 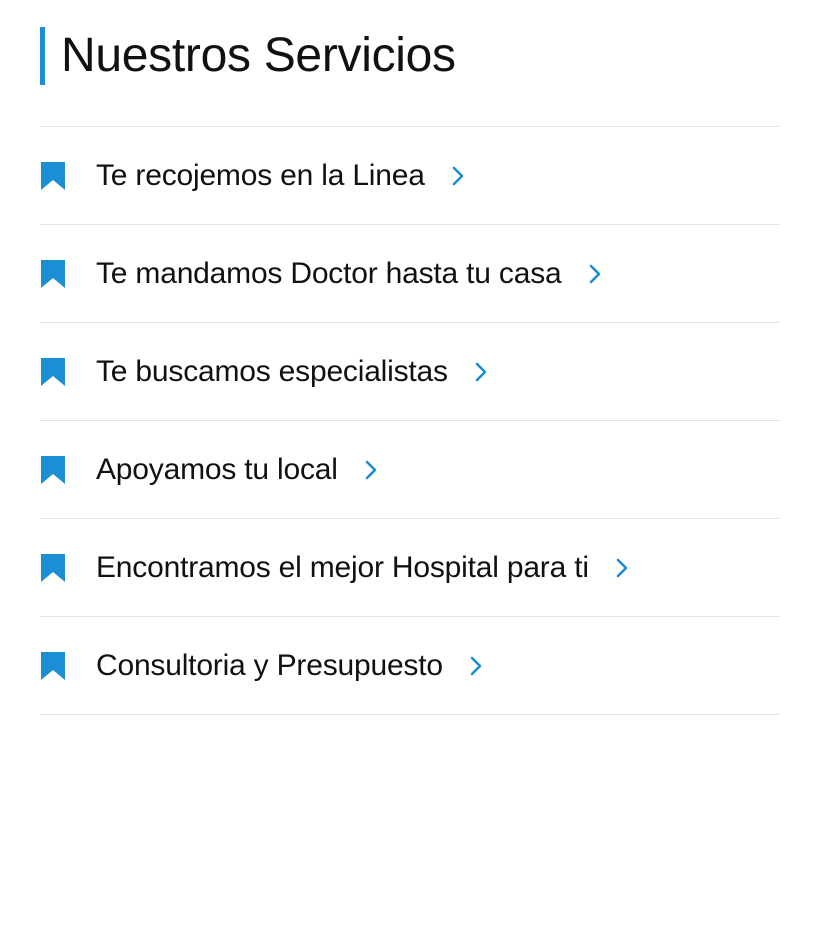 I want to click on service-label: Encontramos el mejor Hospital para ti, so click(x=342, y=568).